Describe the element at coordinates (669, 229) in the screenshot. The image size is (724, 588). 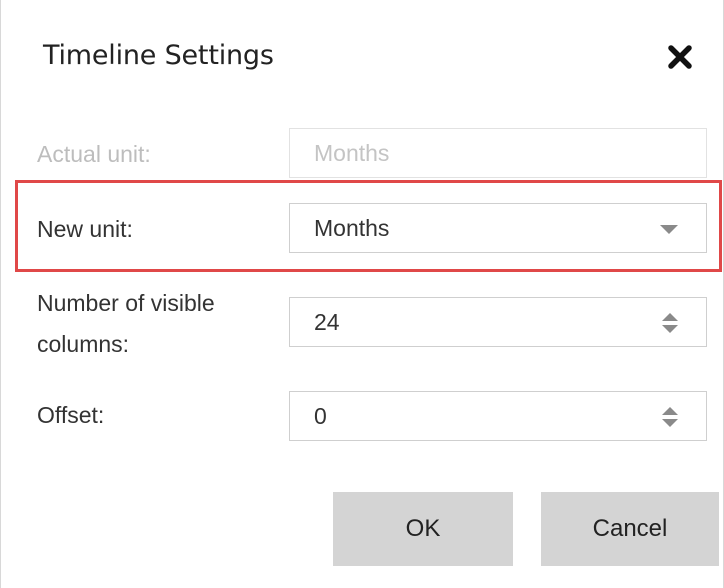
I see `chevron-down-icon` at that location.